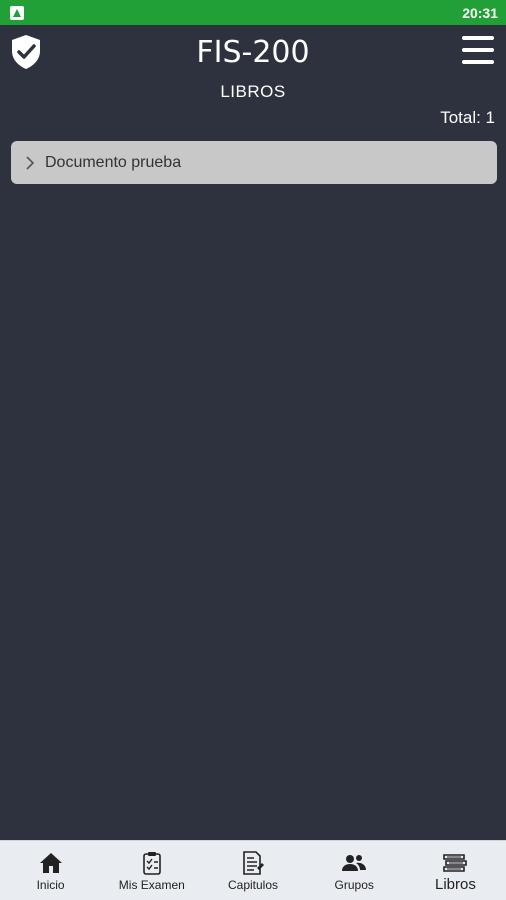 The width and height of the screenshot is (506, 900). What do you see at coordinates (253, 80) in the screenshot?
I see `app-header: FIS-200 LIBROS Total: 1` at bounding box center [253, 80].